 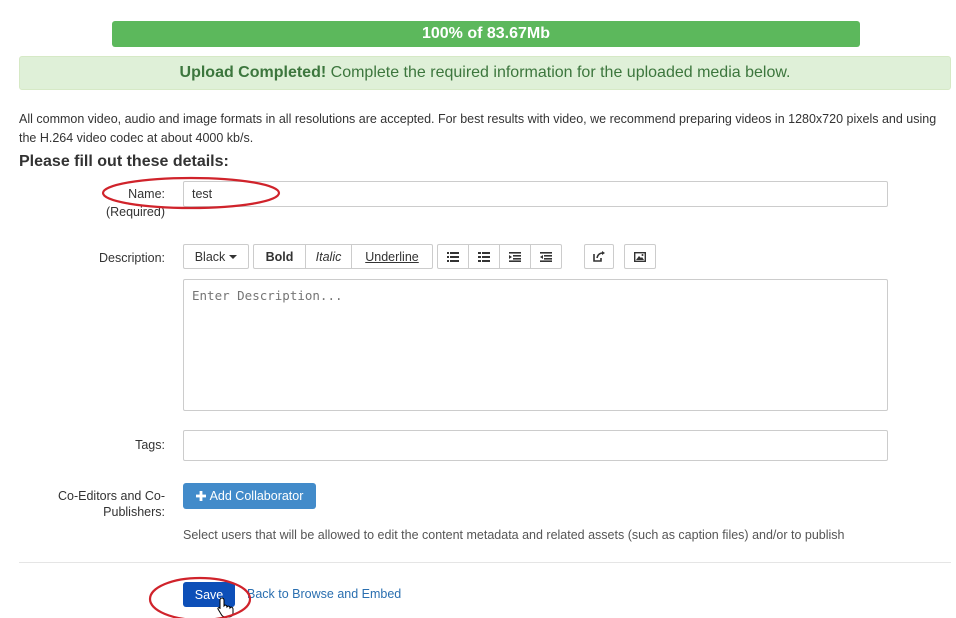 I want to click on text-color-label: Black, so click(x=210, y=256).